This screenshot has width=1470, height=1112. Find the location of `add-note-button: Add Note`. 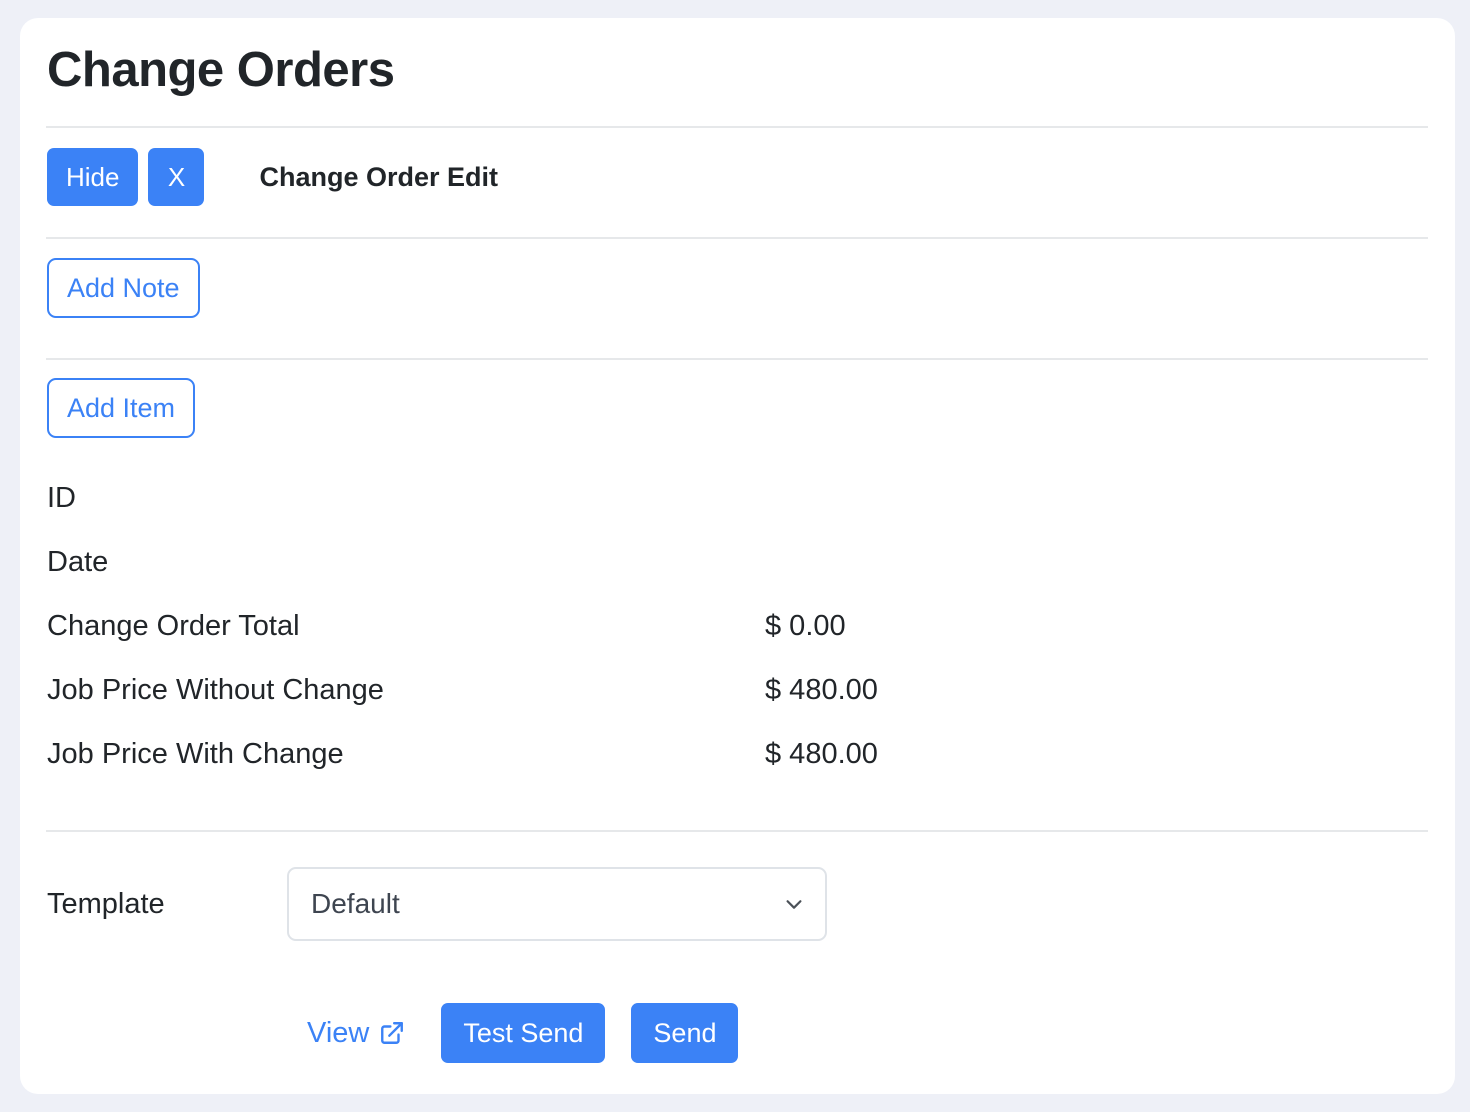

add-note-button: Add Note is located at coordinates (123, 288).